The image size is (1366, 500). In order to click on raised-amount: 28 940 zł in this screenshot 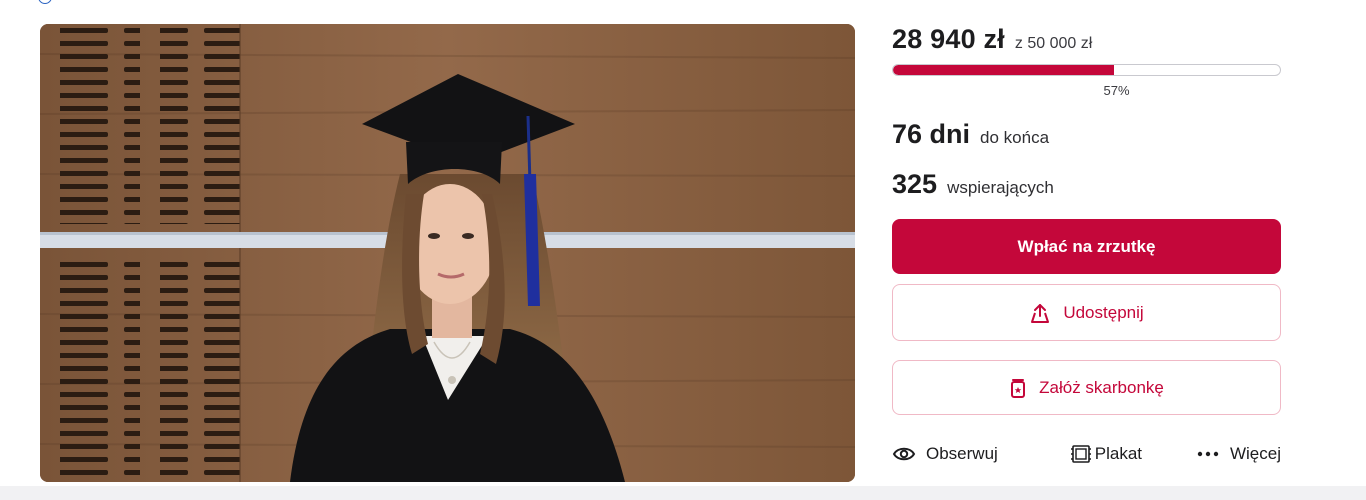, I will do `click(948, 39)`.